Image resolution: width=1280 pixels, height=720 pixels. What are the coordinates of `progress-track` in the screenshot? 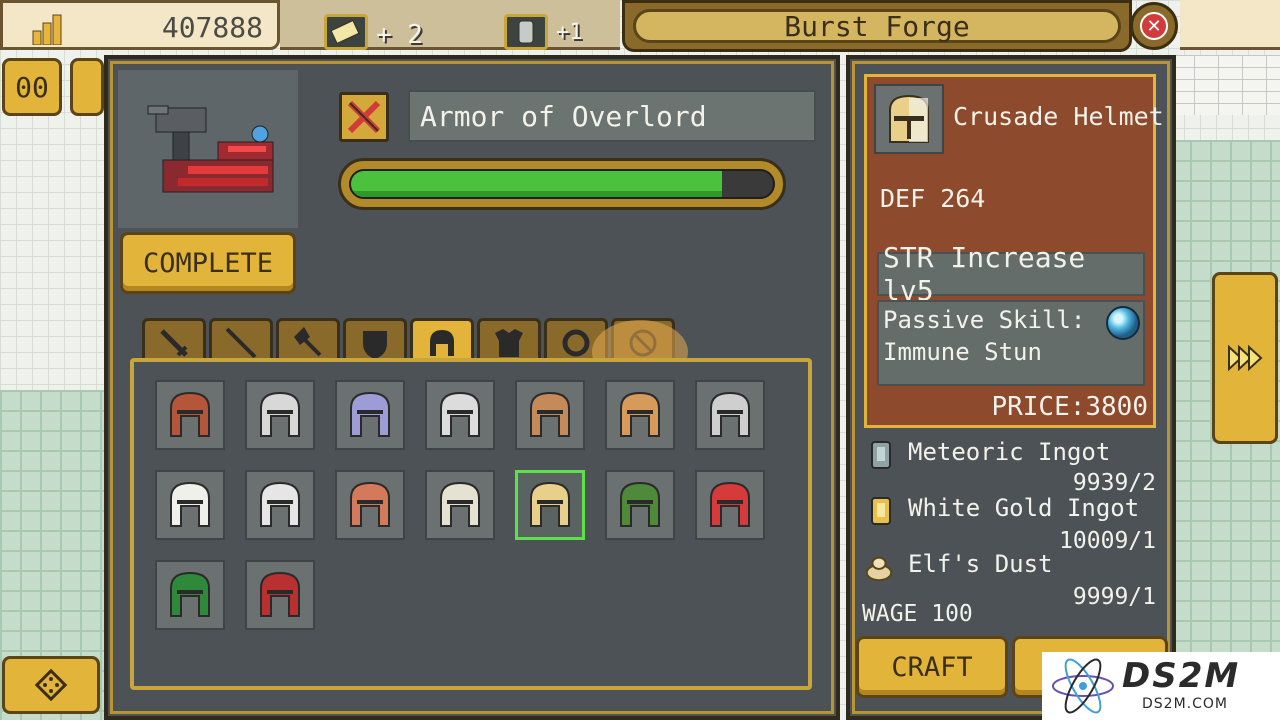 It's located at (562, 184).